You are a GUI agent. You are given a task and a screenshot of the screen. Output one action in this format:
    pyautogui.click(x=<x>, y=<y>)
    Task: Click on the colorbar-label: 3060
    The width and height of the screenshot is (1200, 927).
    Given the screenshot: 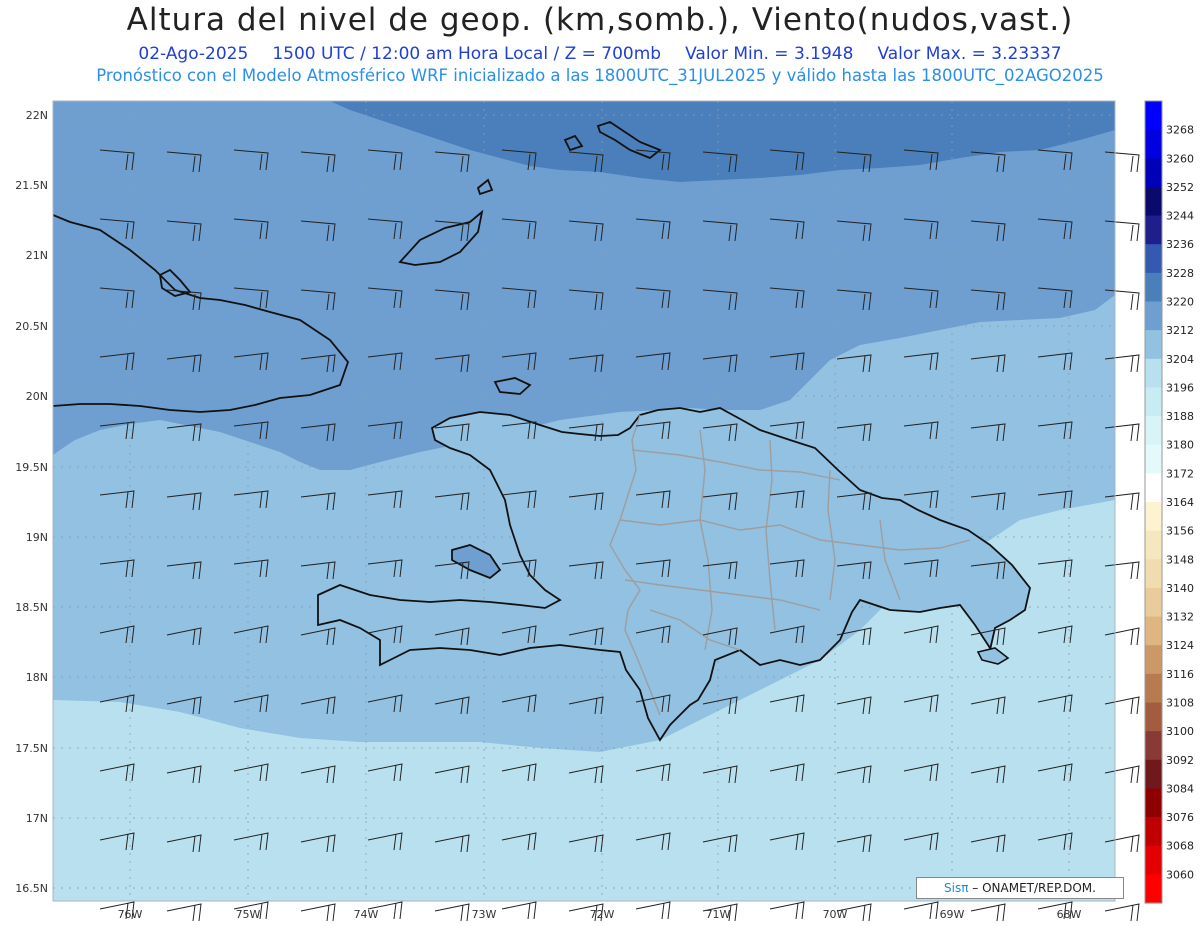 What is the action you would take?
    pyautogui.click(x=1180, y=874)
    